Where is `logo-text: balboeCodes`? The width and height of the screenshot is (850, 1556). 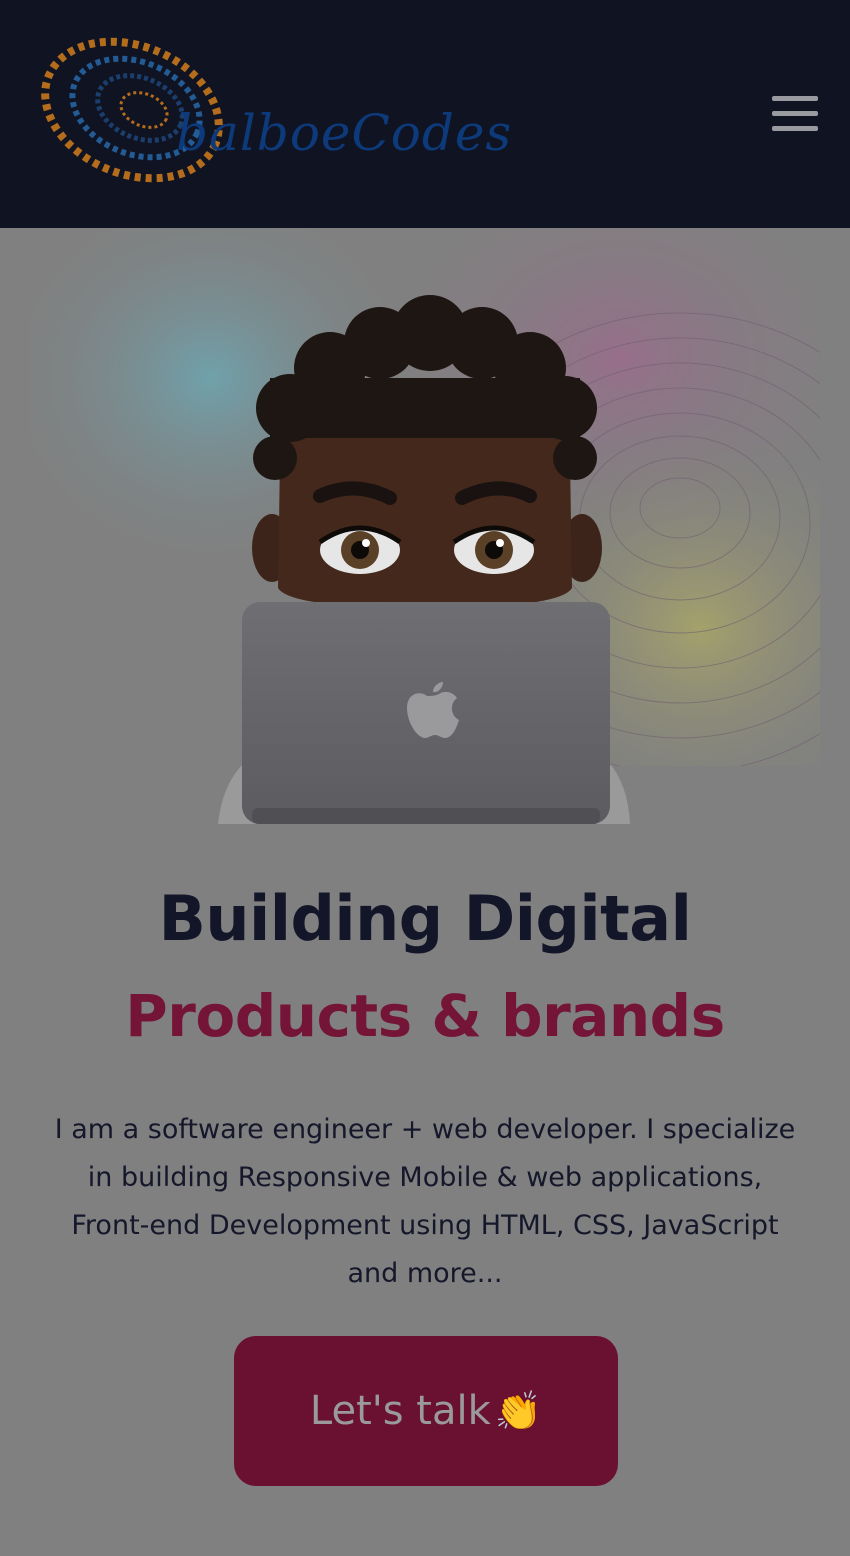
logo-text: balboeCodes is located at coordinates (344, 133).